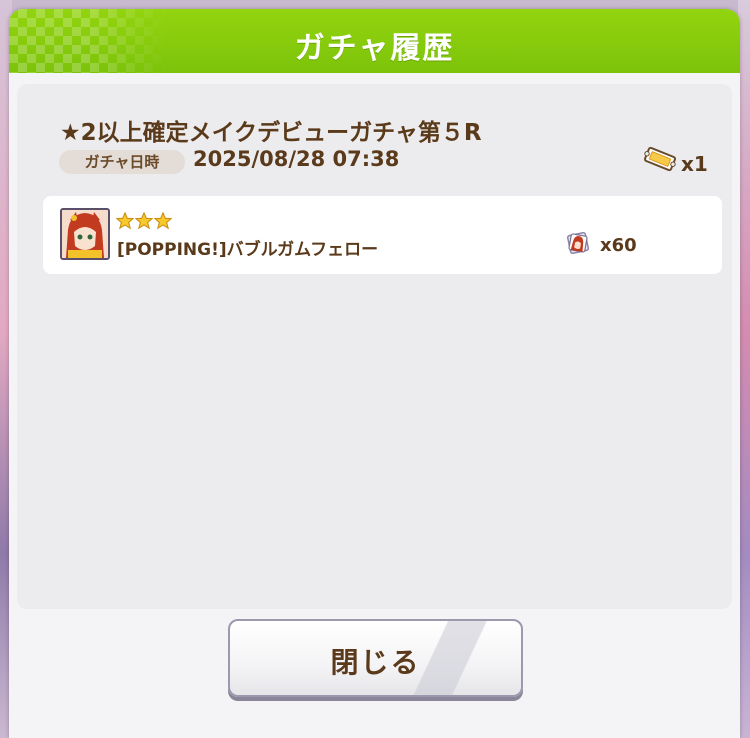  Describe the element at coordinates (694, 164) in the screenshot. I see `ticket-count: x1` at that location.